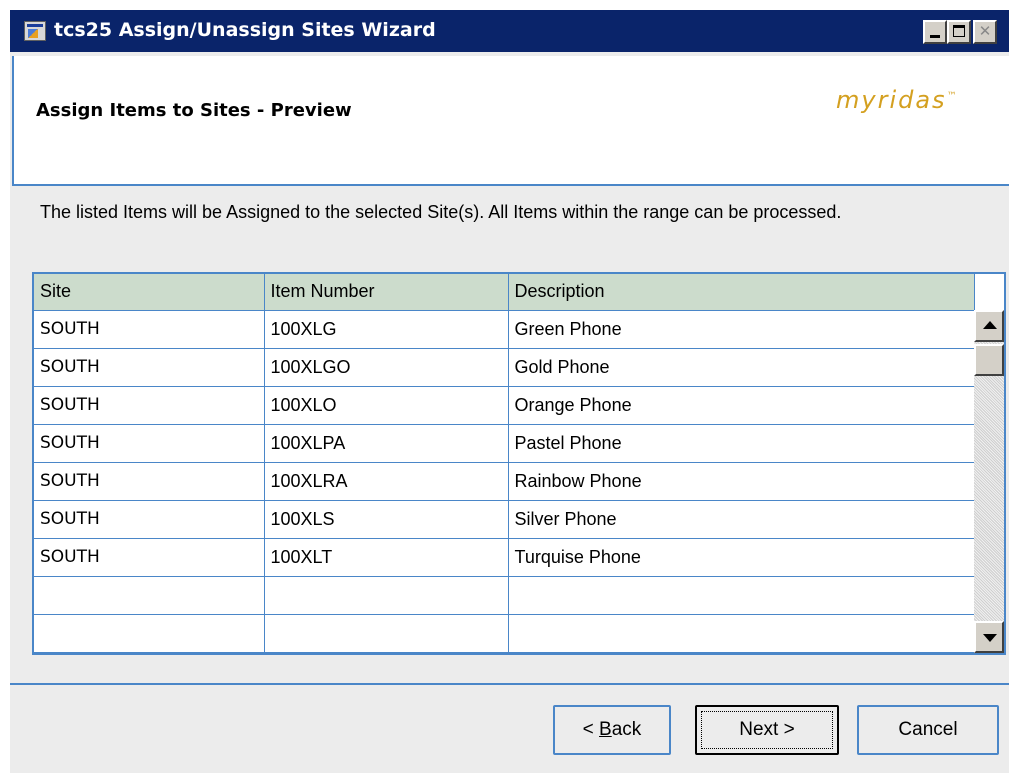 This screenshot has height=773, width=1009. I want to click on cell-description: Green Phone, so click(741, 329).